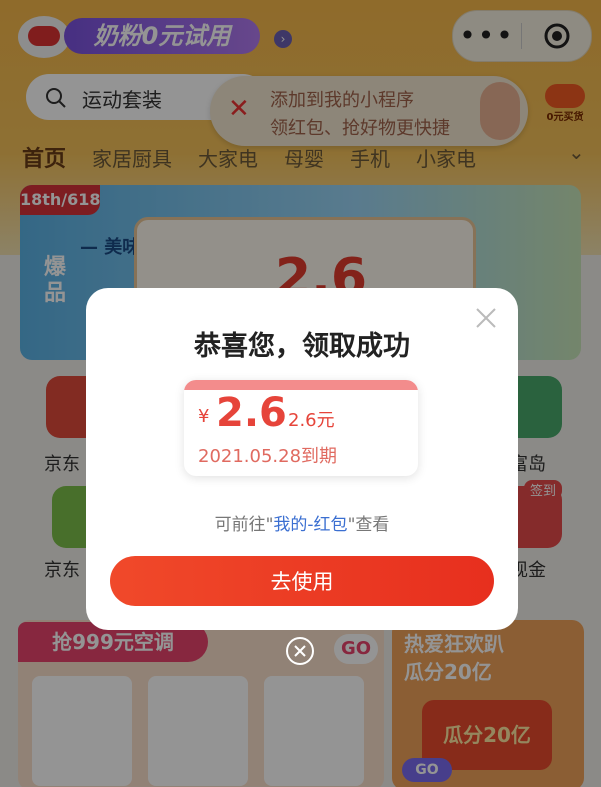 Image resolution: width=601 pixels, height=787 pixels. I want to click on hint-prefix: 可前往", so click(244, 525).